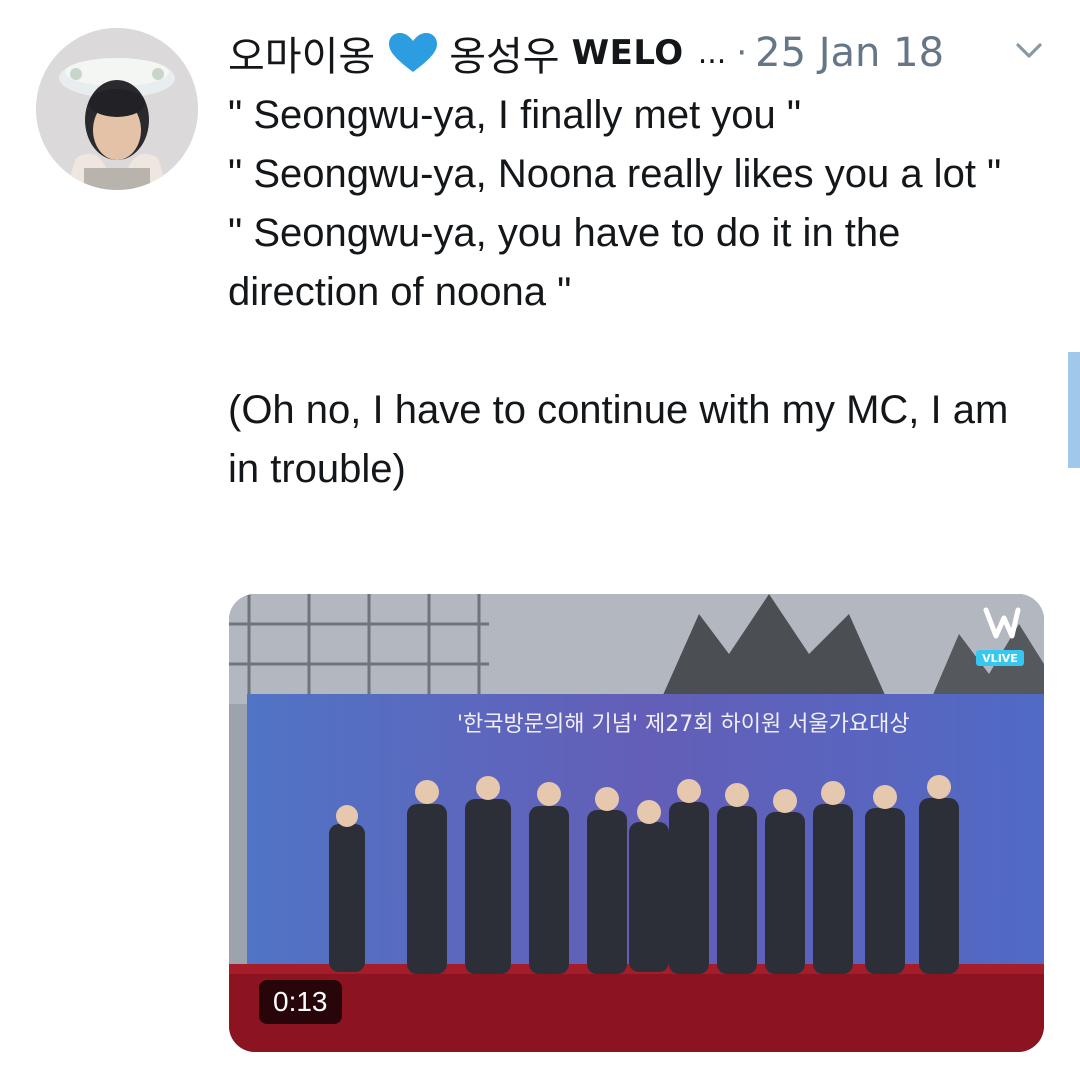 Image resolution: width=1080 pixels, height=1080 pixels. What do you see at coordinates (1029, 51) in the screenshot?
I see `chevron-down-icon` at bounding box center [1029, 51].